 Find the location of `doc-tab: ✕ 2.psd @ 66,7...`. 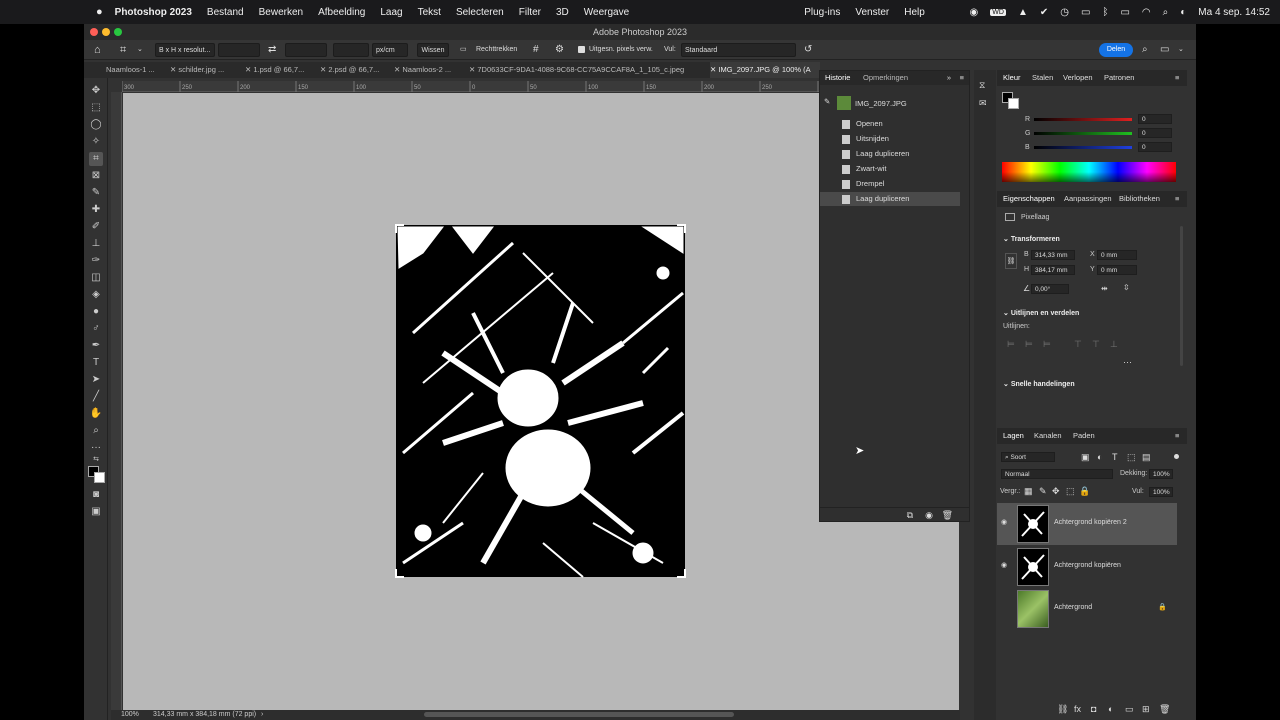

doc-tab: ✕ 2.psd @ 66,7... is located at coordinates (356, 70).